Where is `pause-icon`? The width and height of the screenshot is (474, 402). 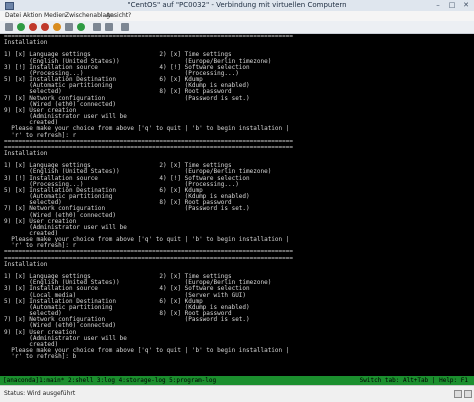
pause-icon is located at coordinates (69, 27).